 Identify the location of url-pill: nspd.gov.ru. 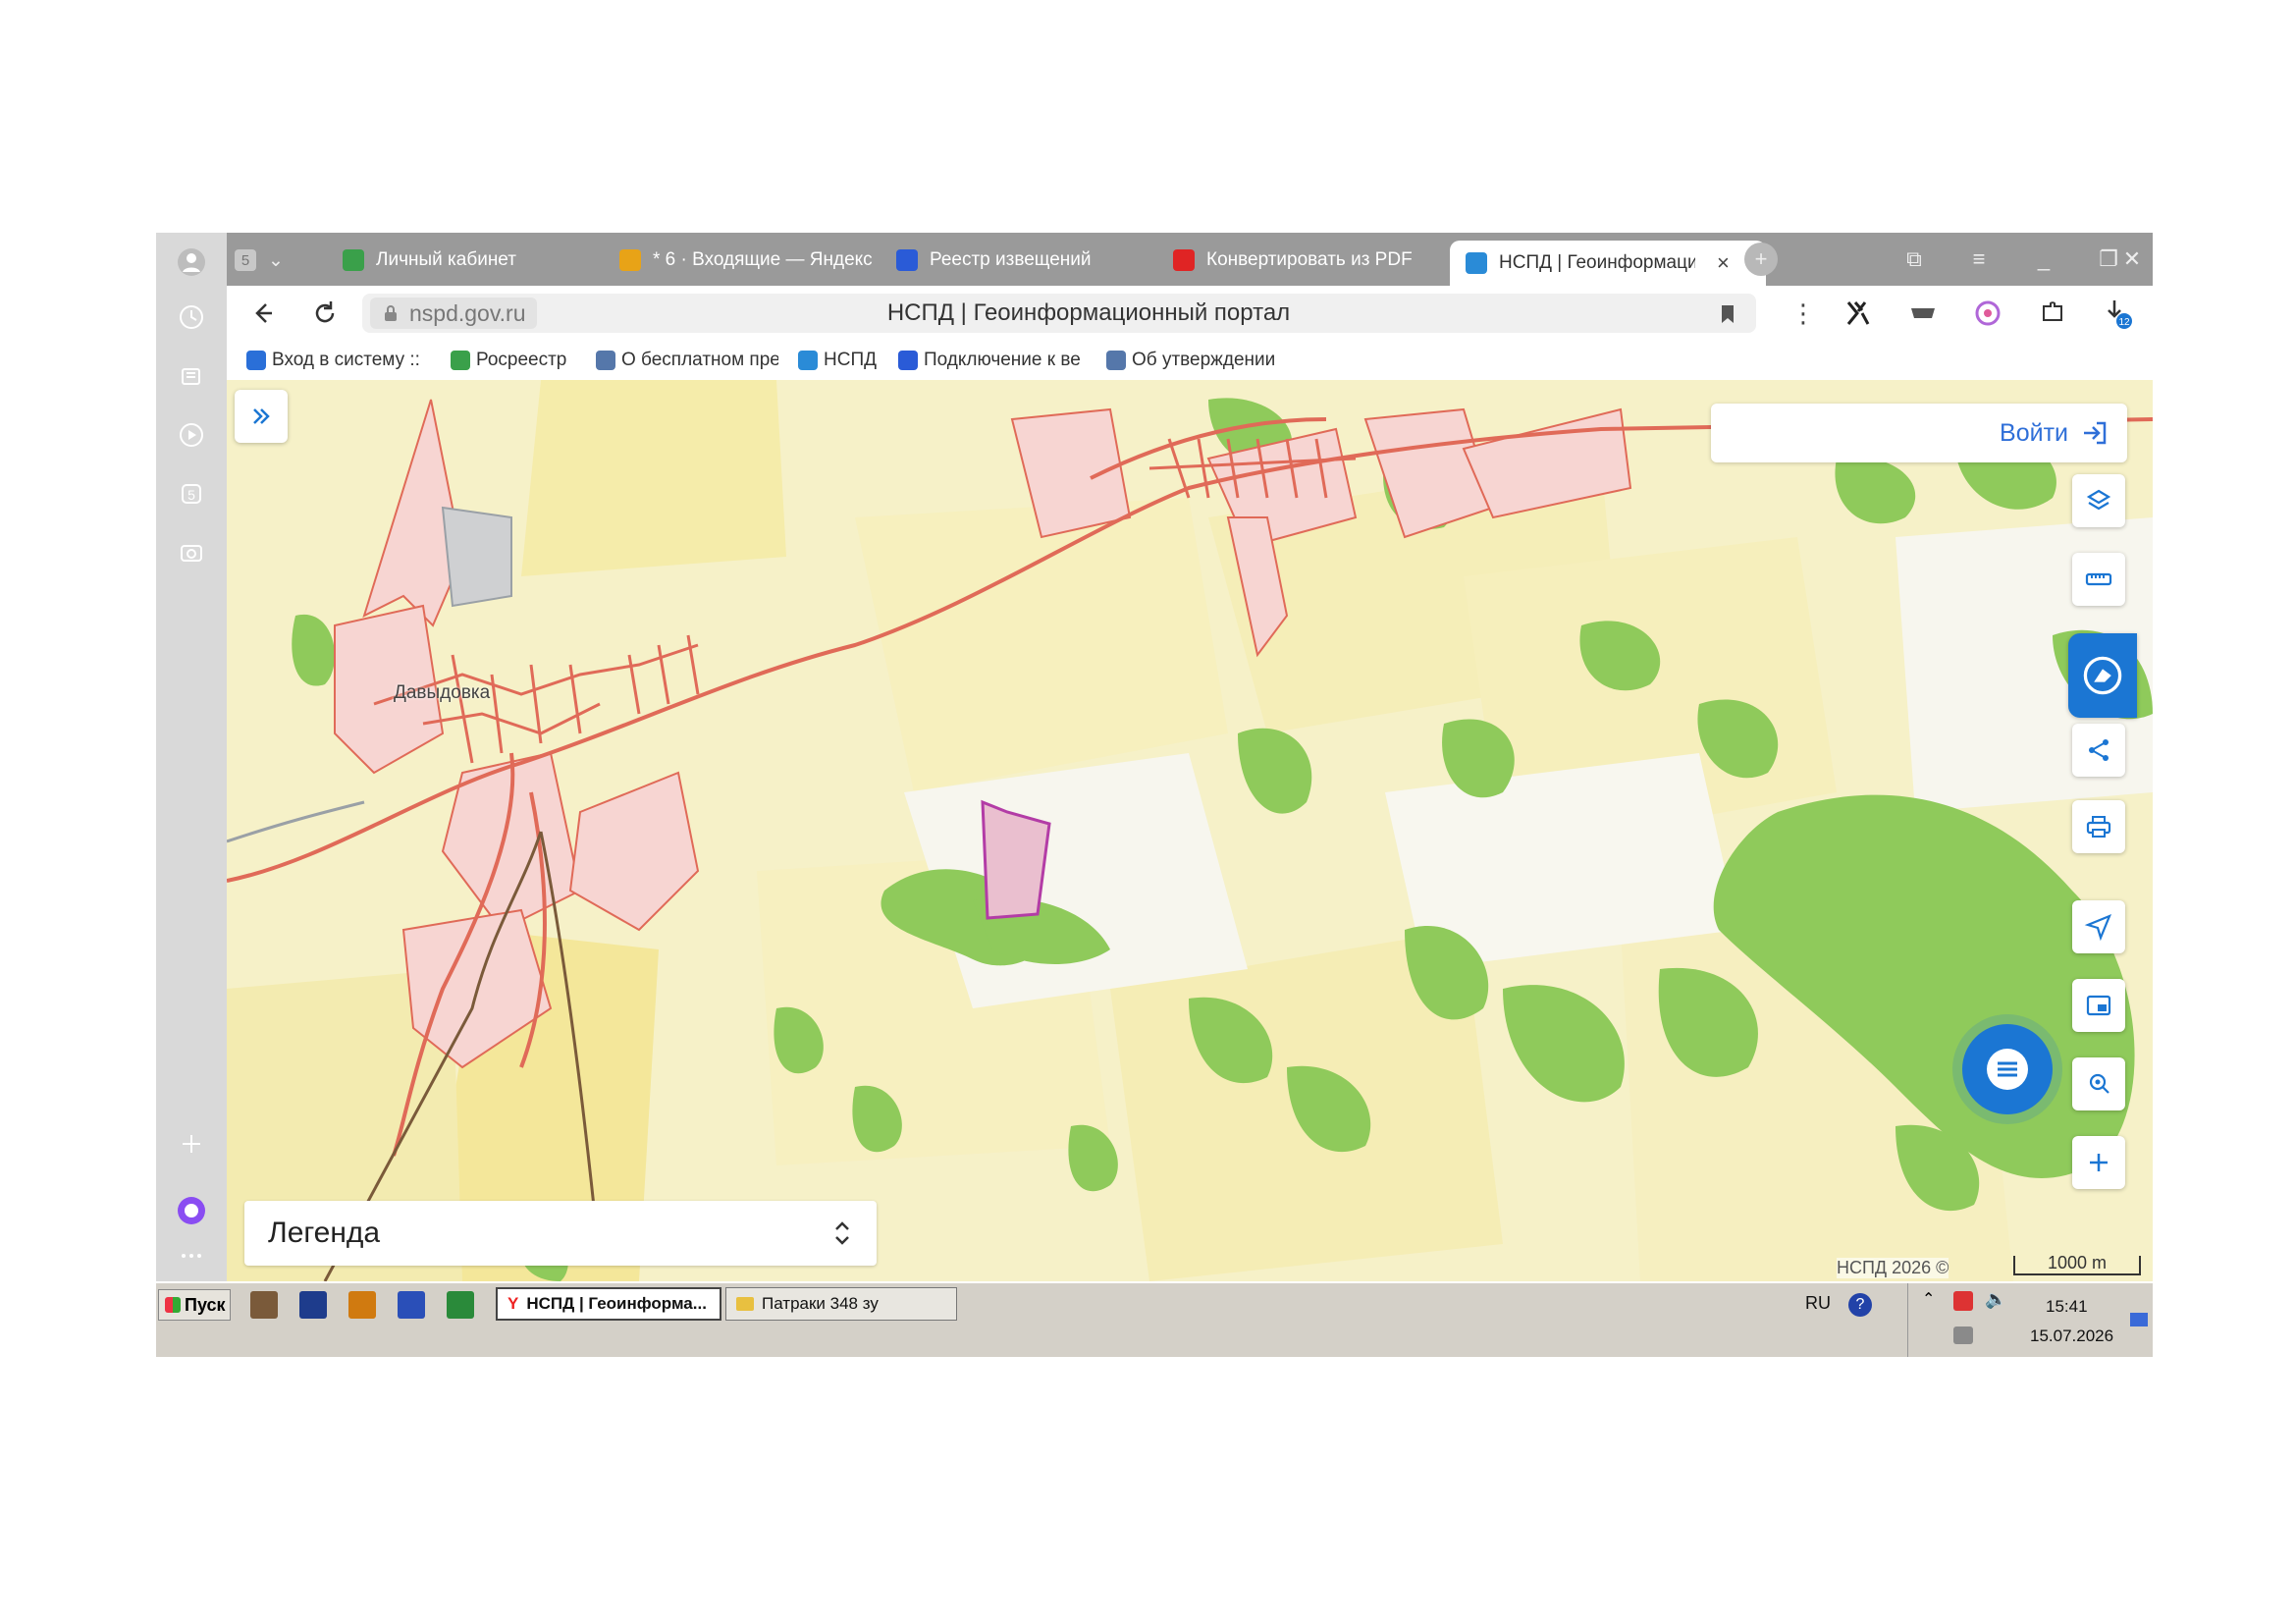
(454, 313).